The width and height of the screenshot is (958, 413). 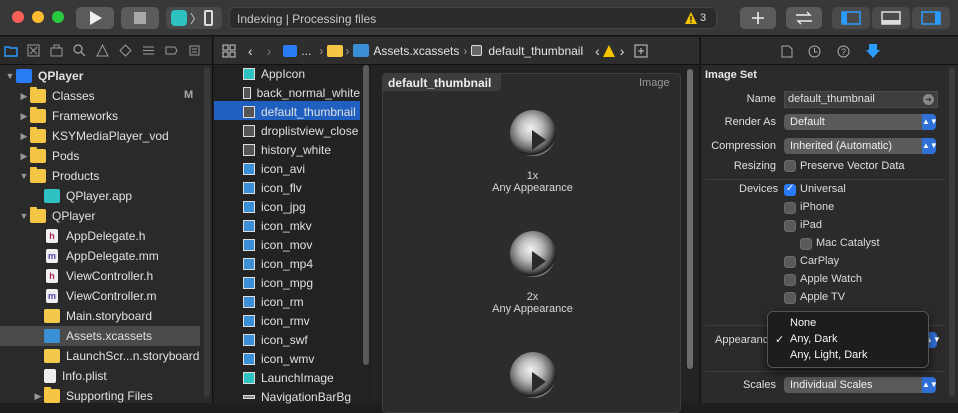 What do you see at coordinates (803, 323) in the screenshot?
I see `appearance-option: None` at bounding box center [803, 323].